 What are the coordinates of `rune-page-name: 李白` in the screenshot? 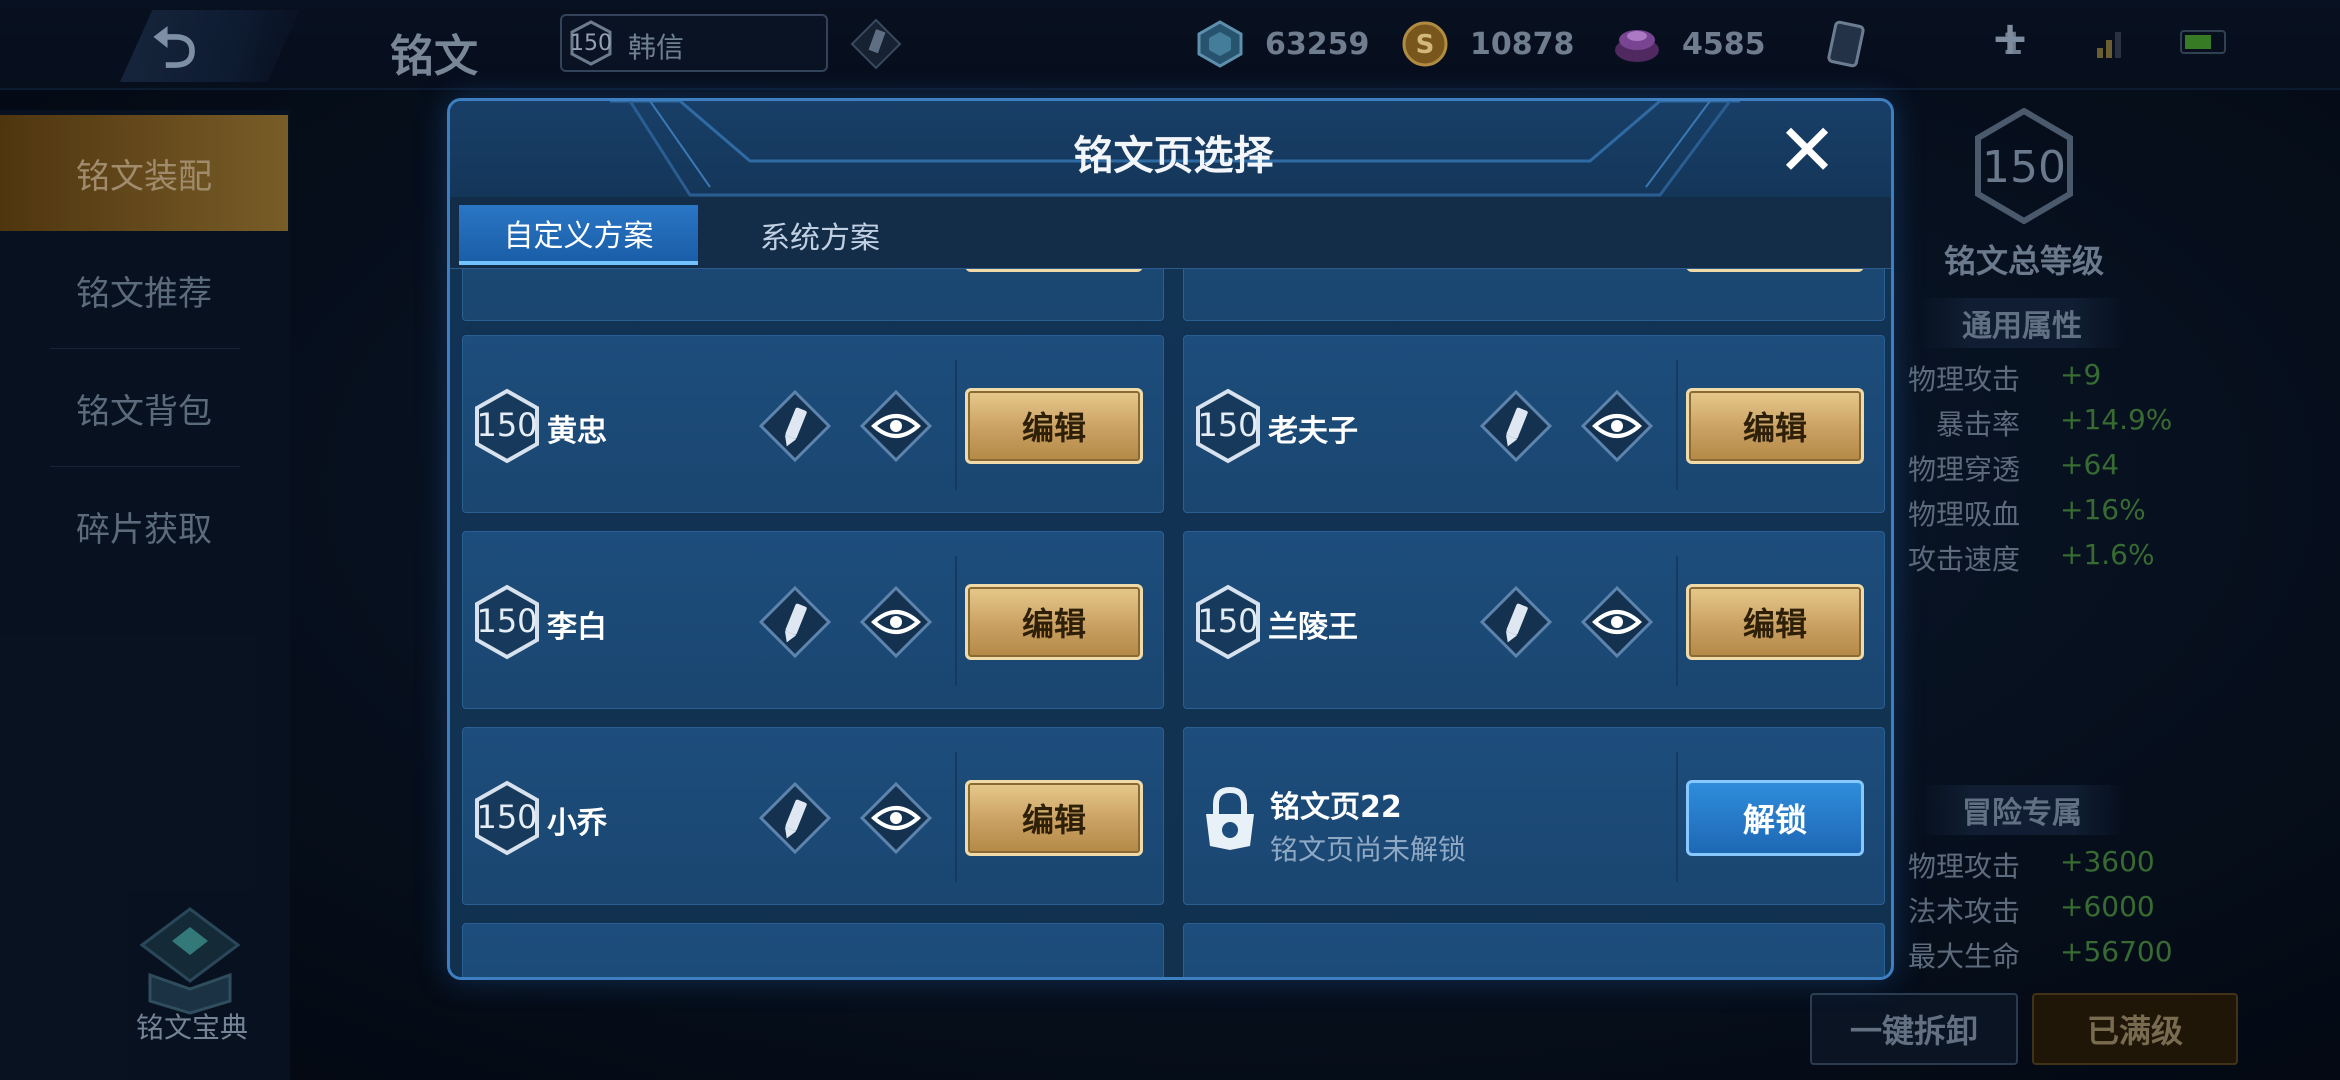 It's located at (577, 627).